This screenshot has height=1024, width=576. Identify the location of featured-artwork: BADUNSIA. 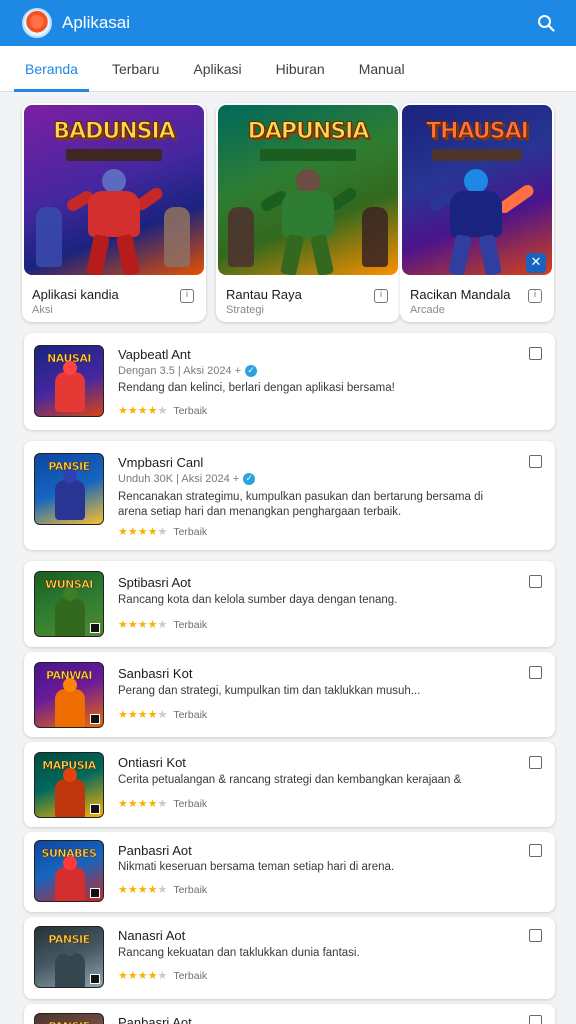
(114, 190).